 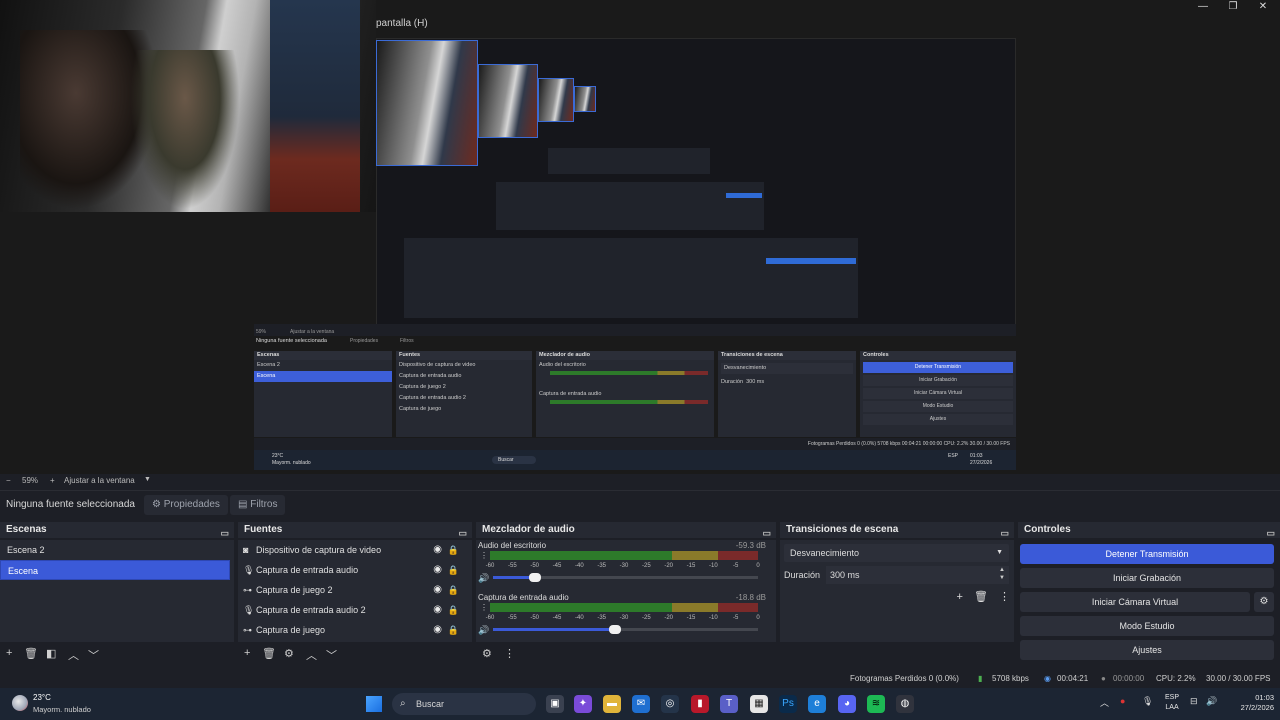 I want to click on input-language: ESP LAA, so click(x=1172, y=703).